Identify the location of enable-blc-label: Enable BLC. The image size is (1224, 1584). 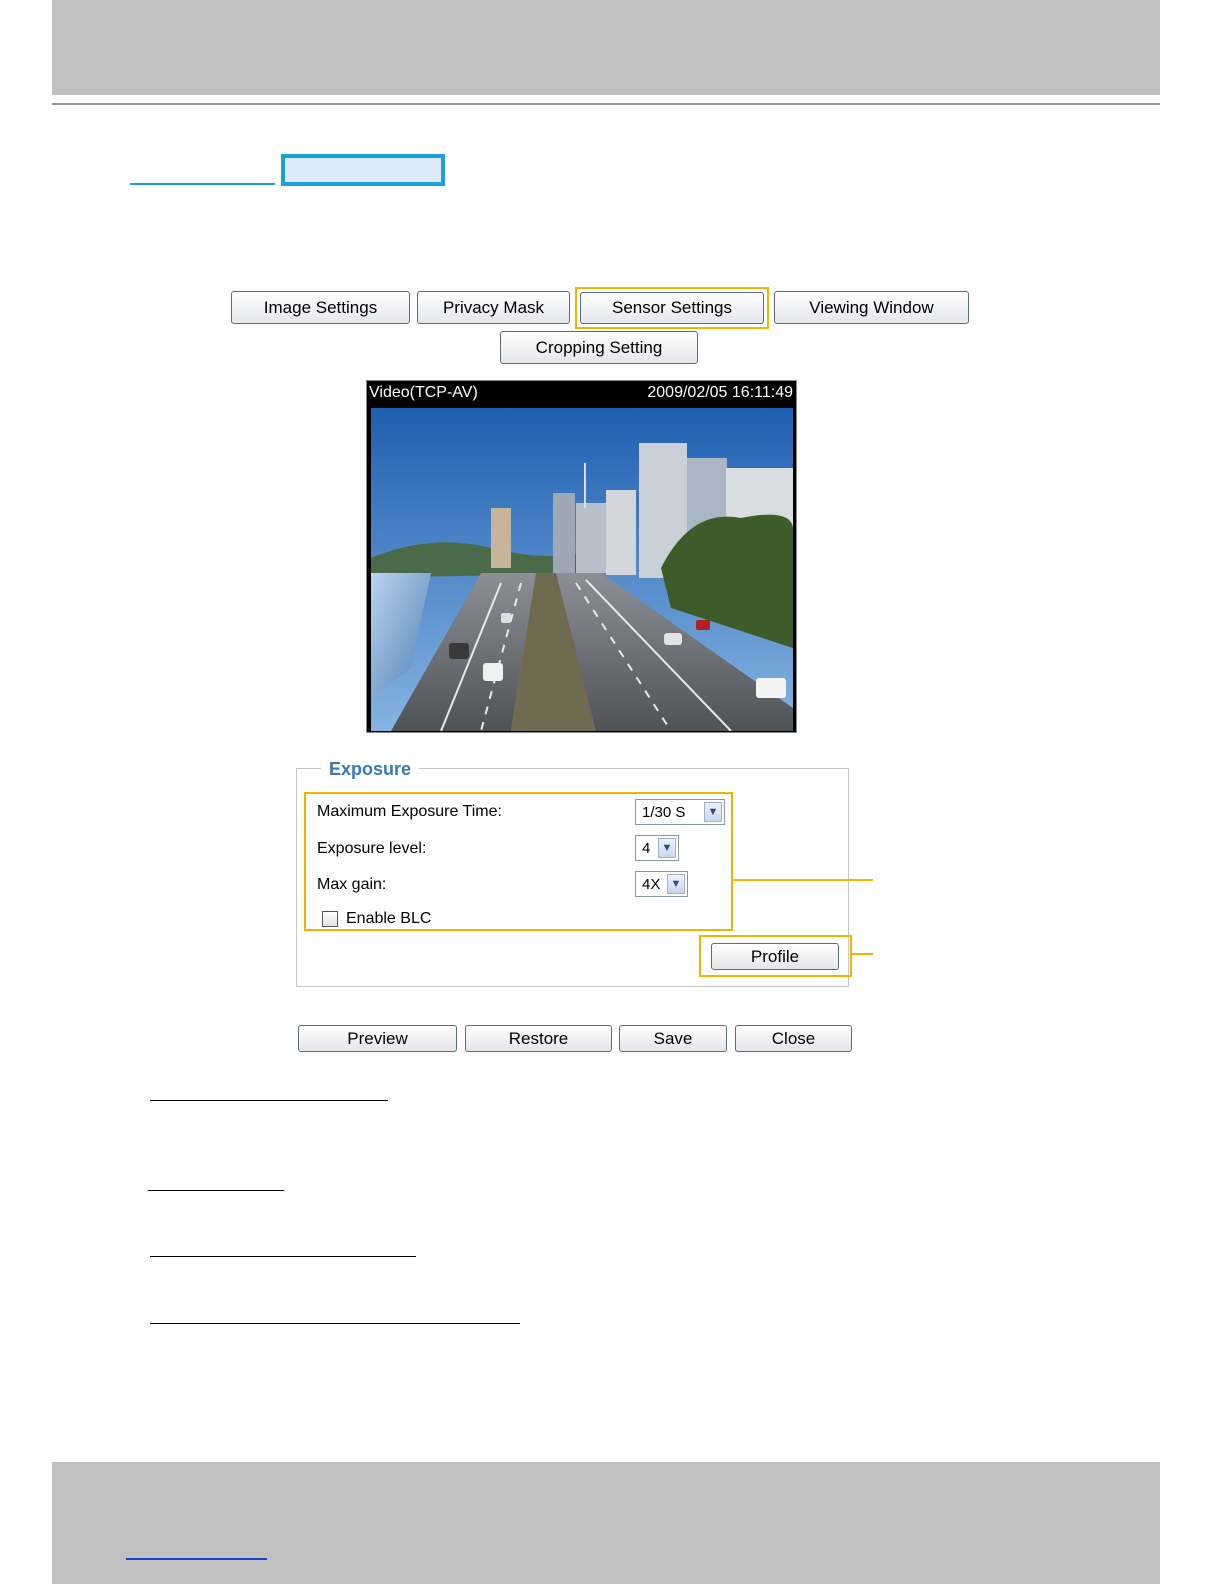
(389, 918).